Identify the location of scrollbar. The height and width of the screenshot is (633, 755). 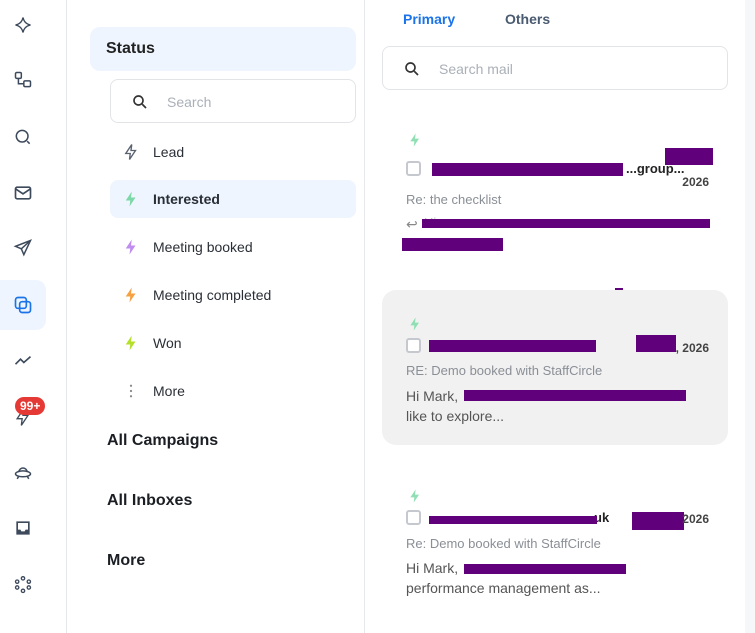
(750, 316).